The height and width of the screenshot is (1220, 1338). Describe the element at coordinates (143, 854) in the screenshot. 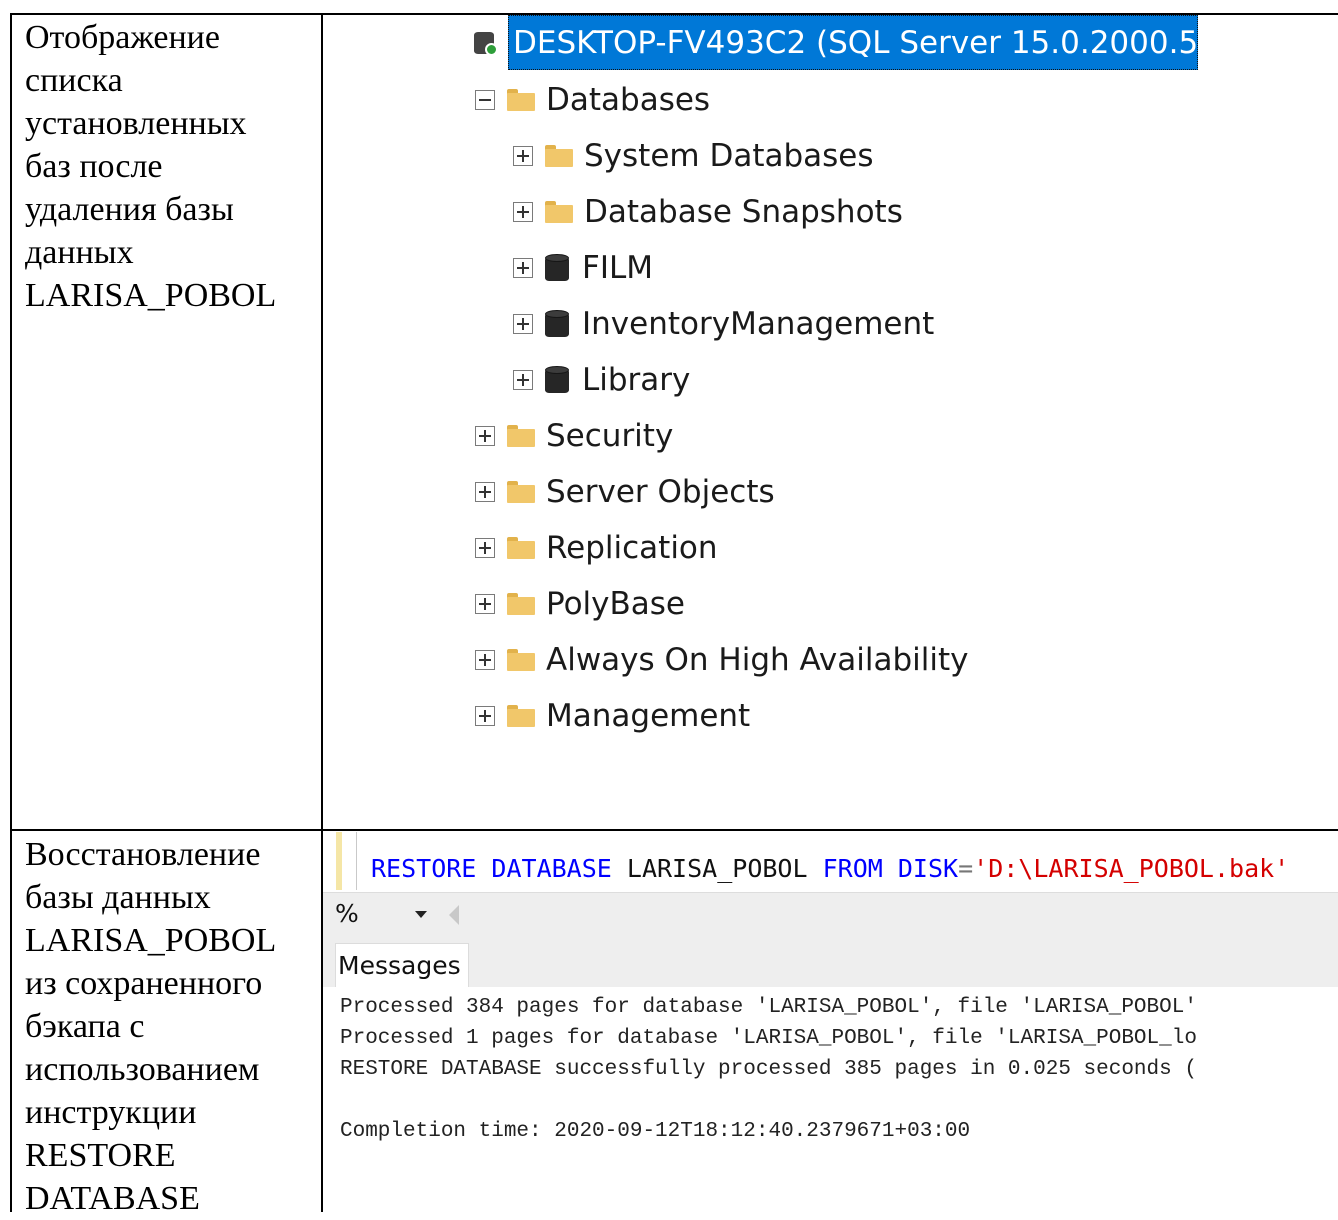

I see `desc-line: Восстановление` at that location.